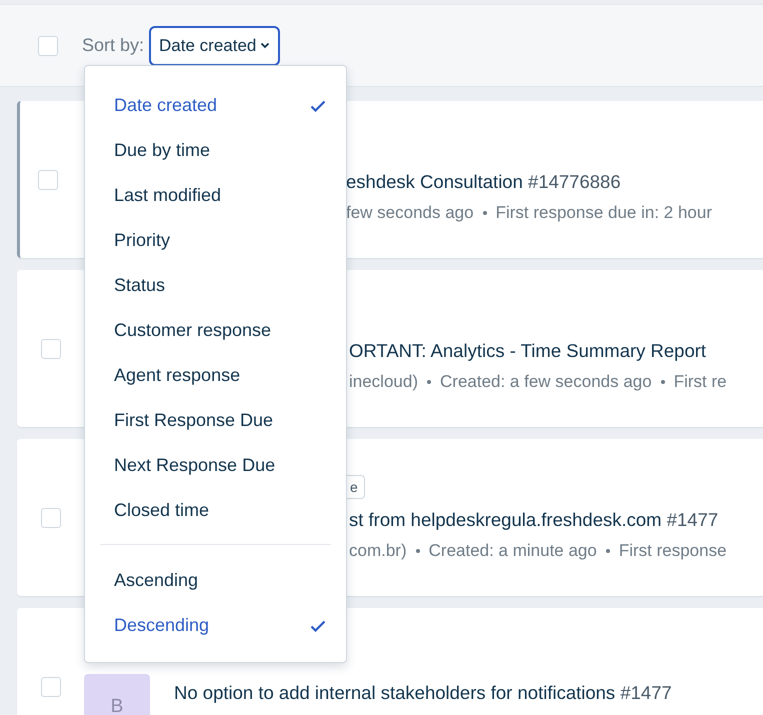  I want to click on ticket-meta: inecloud), so click(383, 382).